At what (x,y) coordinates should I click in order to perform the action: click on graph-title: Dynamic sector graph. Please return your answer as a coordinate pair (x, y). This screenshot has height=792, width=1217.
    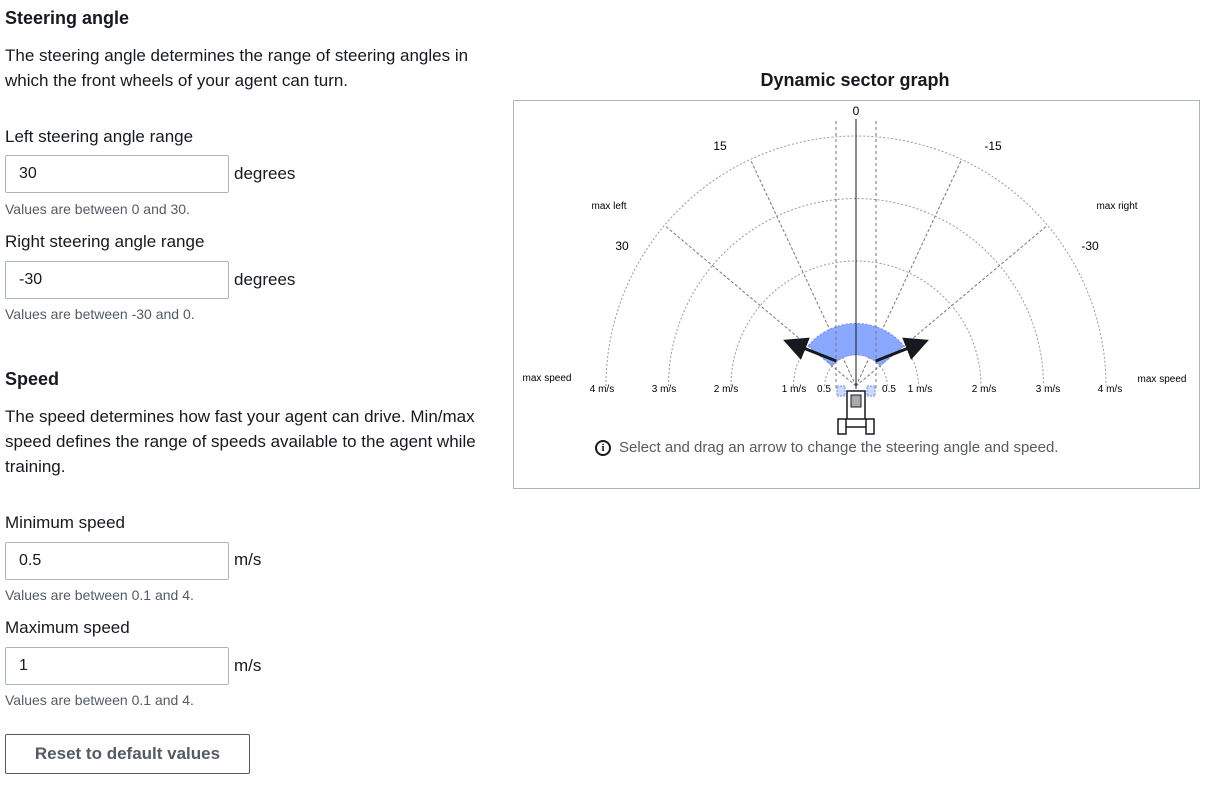
    Looking at the image, I should click on (855, 80).